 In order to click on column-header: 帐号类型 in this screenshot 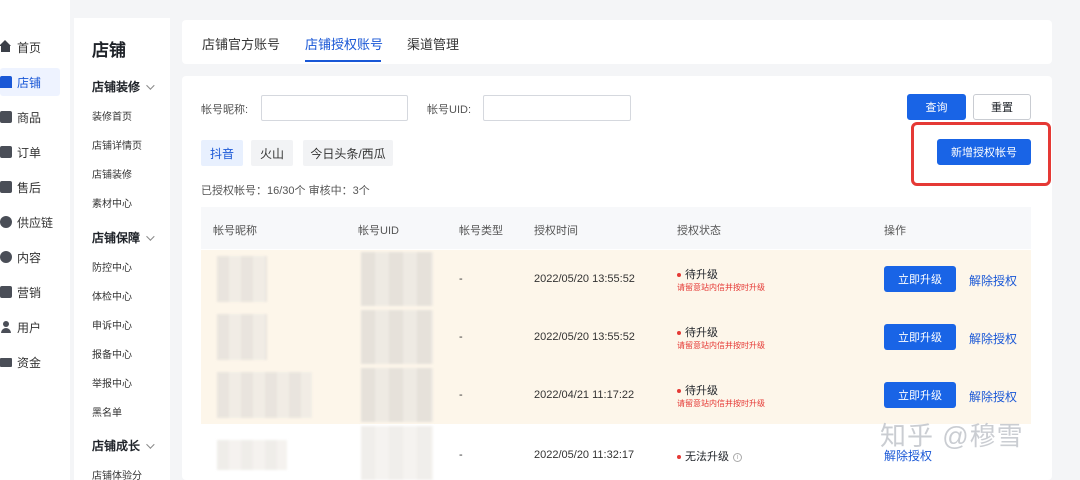, I will do `click(481, 231)`.